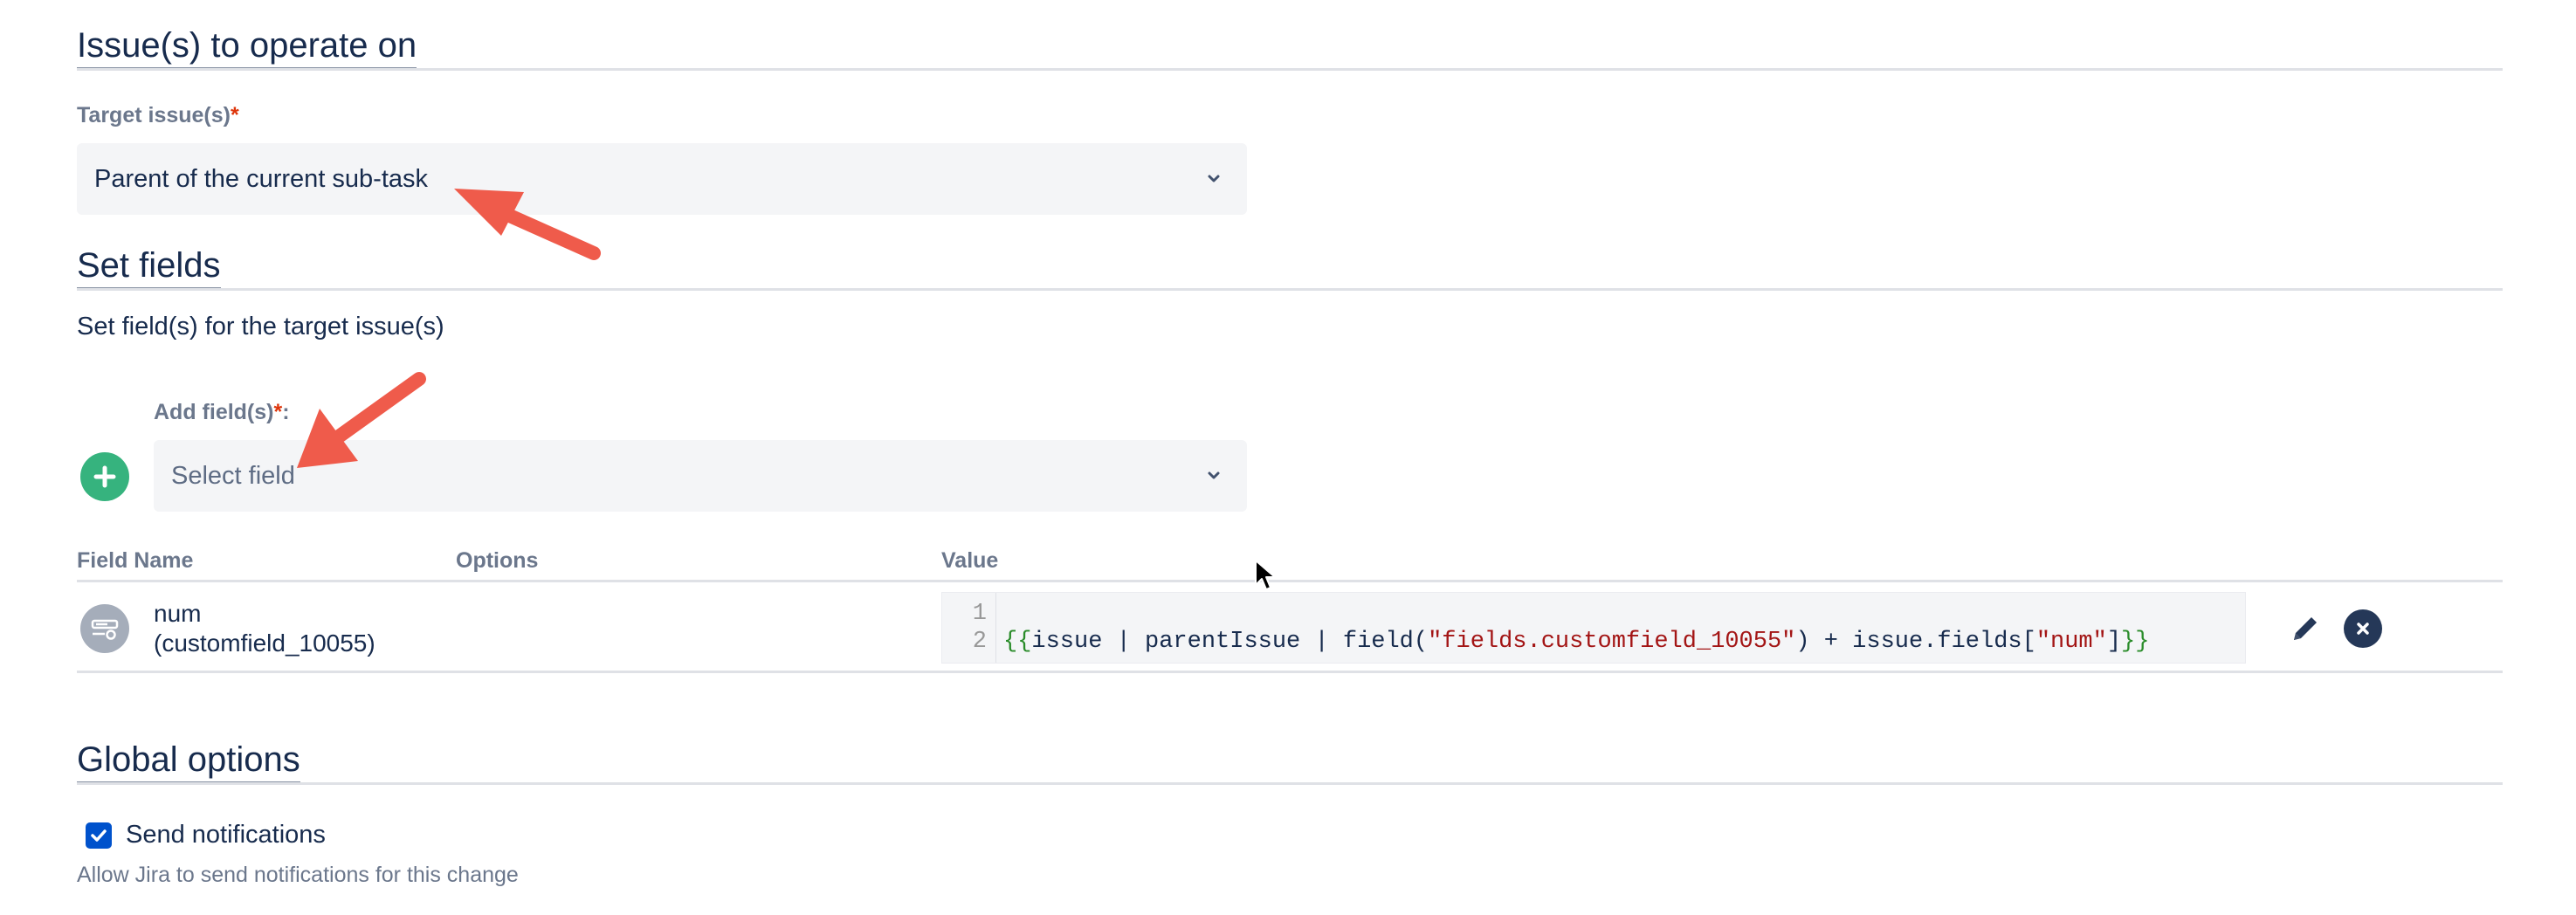 Image resolution: width=2576 pixels, height=915 pixels. Describe the element at coordinates (449, 328) in the screenshot. I see `annotation-arrows` at that location.